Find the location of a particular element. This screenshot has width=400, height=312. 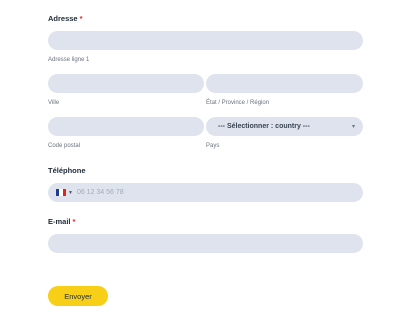

email-label-text: E-mail is located at coordinates (59, 221).